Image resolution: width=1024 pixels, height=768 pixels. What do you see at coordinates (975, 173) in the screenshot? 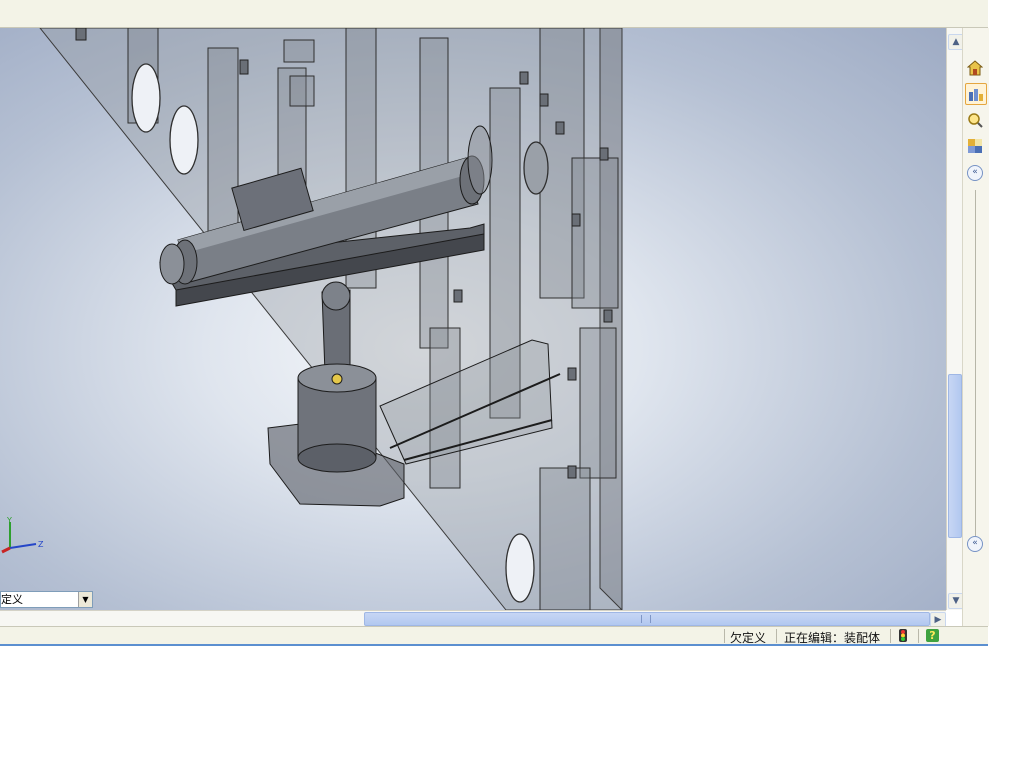
I see `collapse-task-pane-icon: «` at bounding box center [975, 173].